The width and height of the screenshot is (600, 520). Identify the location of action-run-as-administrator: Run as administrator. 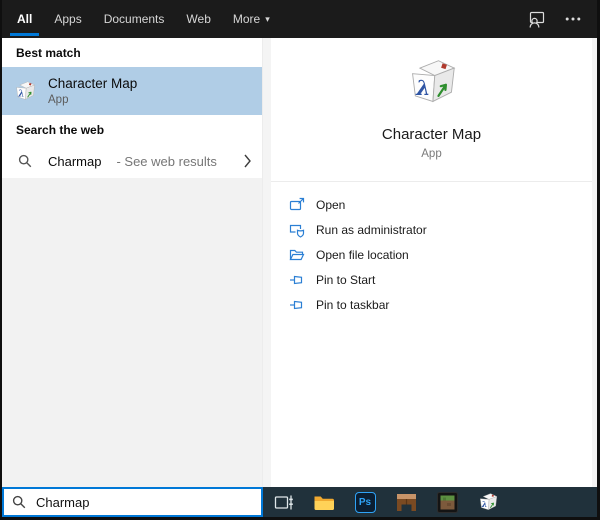
(440, 229).